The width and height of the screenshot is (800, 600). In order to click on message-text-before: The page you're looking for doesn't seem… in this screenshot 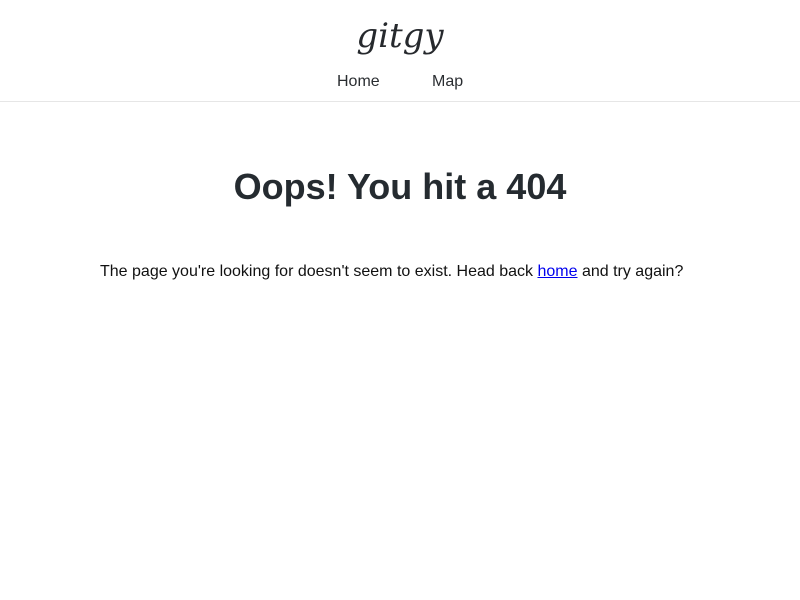, I will do `click(319, 271)`.